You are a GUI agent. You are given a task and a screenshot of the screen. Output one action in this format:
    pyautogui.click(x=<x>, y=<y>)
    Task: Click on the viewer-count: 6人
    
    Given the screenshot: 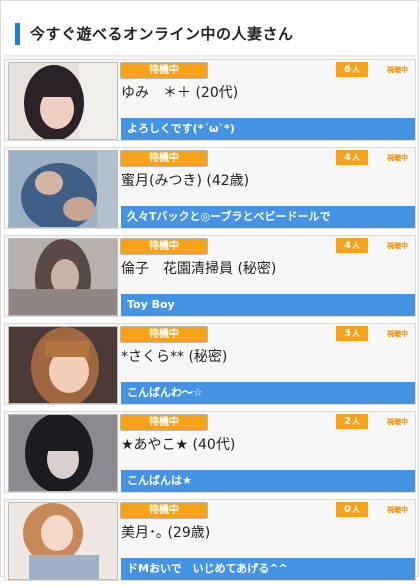 What is the action you would take?
    pyautogui.click(x=352, y=69)
    